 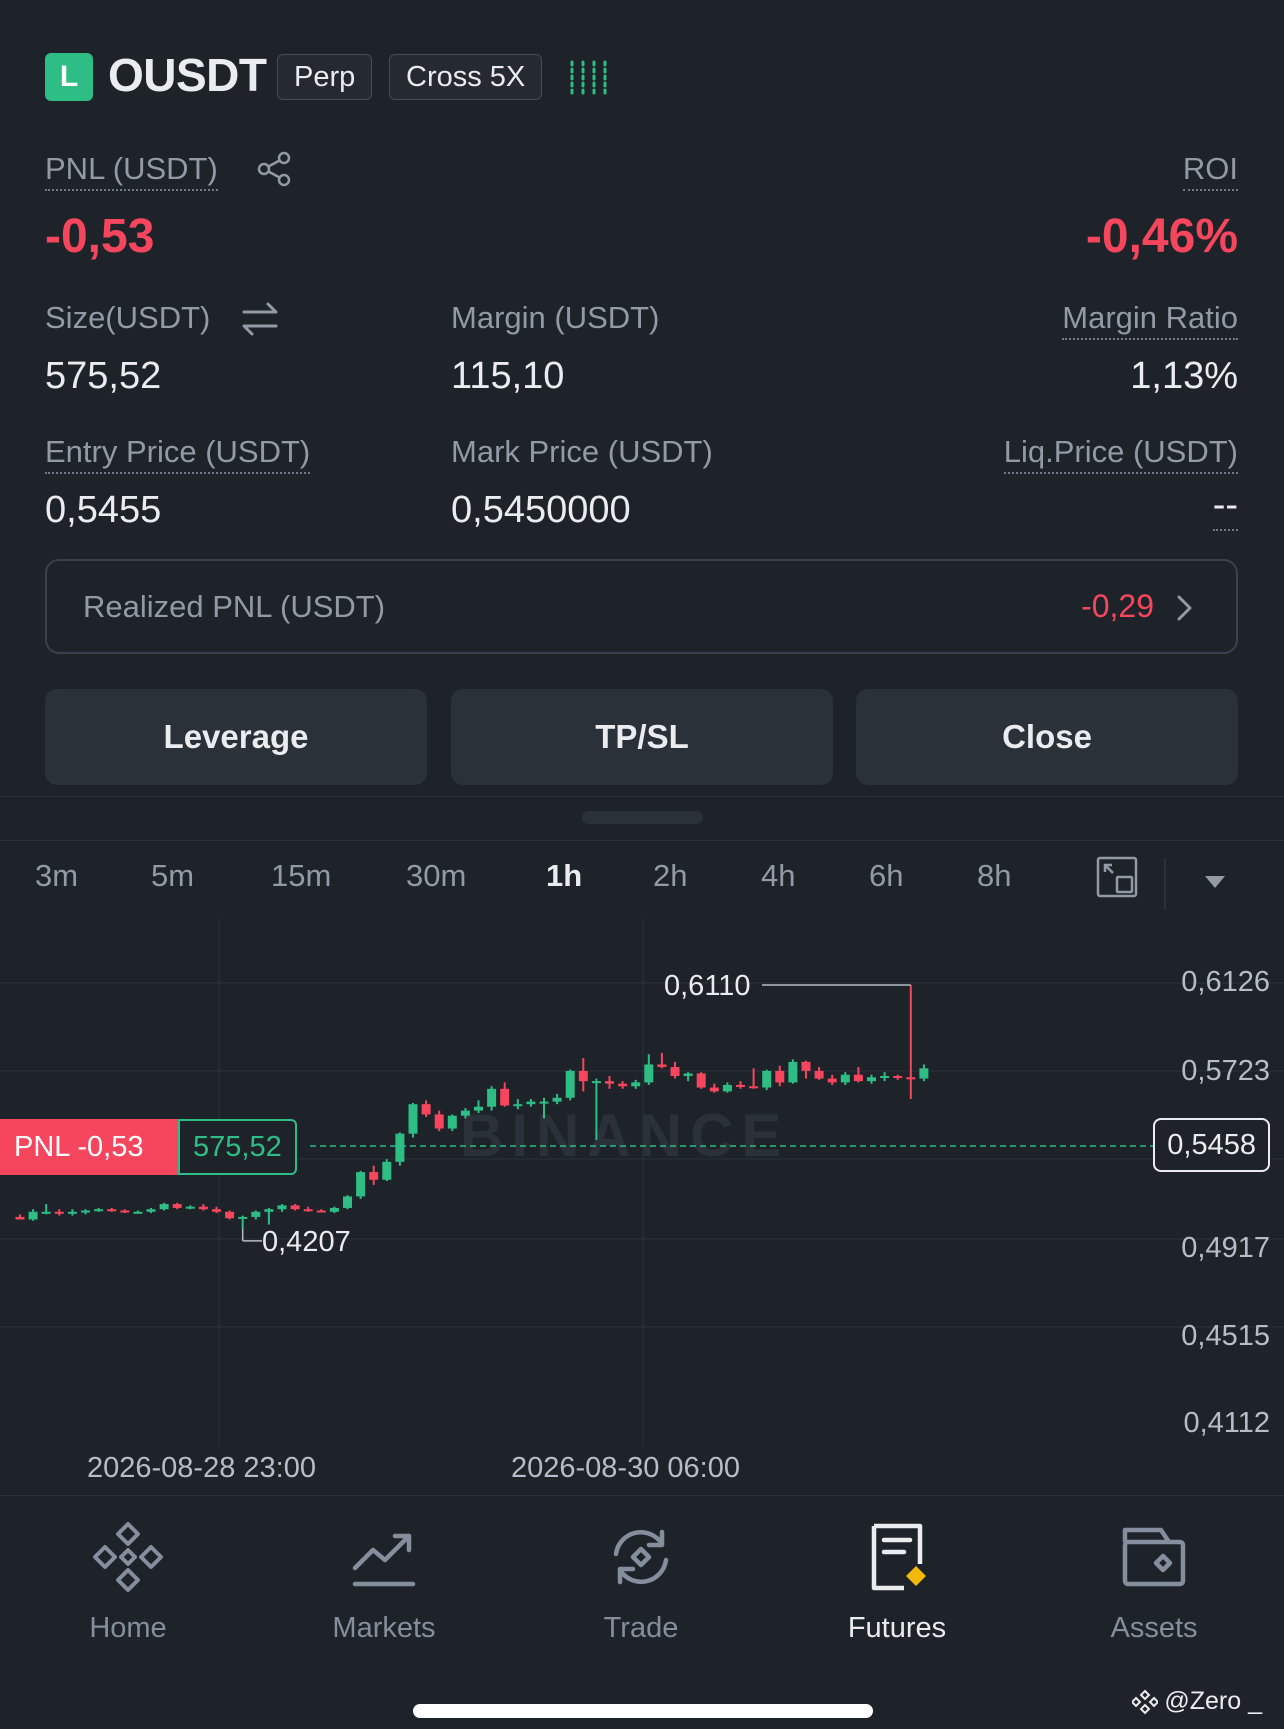 I want to click on nav-home: Home, so click(x=128, y=1582).